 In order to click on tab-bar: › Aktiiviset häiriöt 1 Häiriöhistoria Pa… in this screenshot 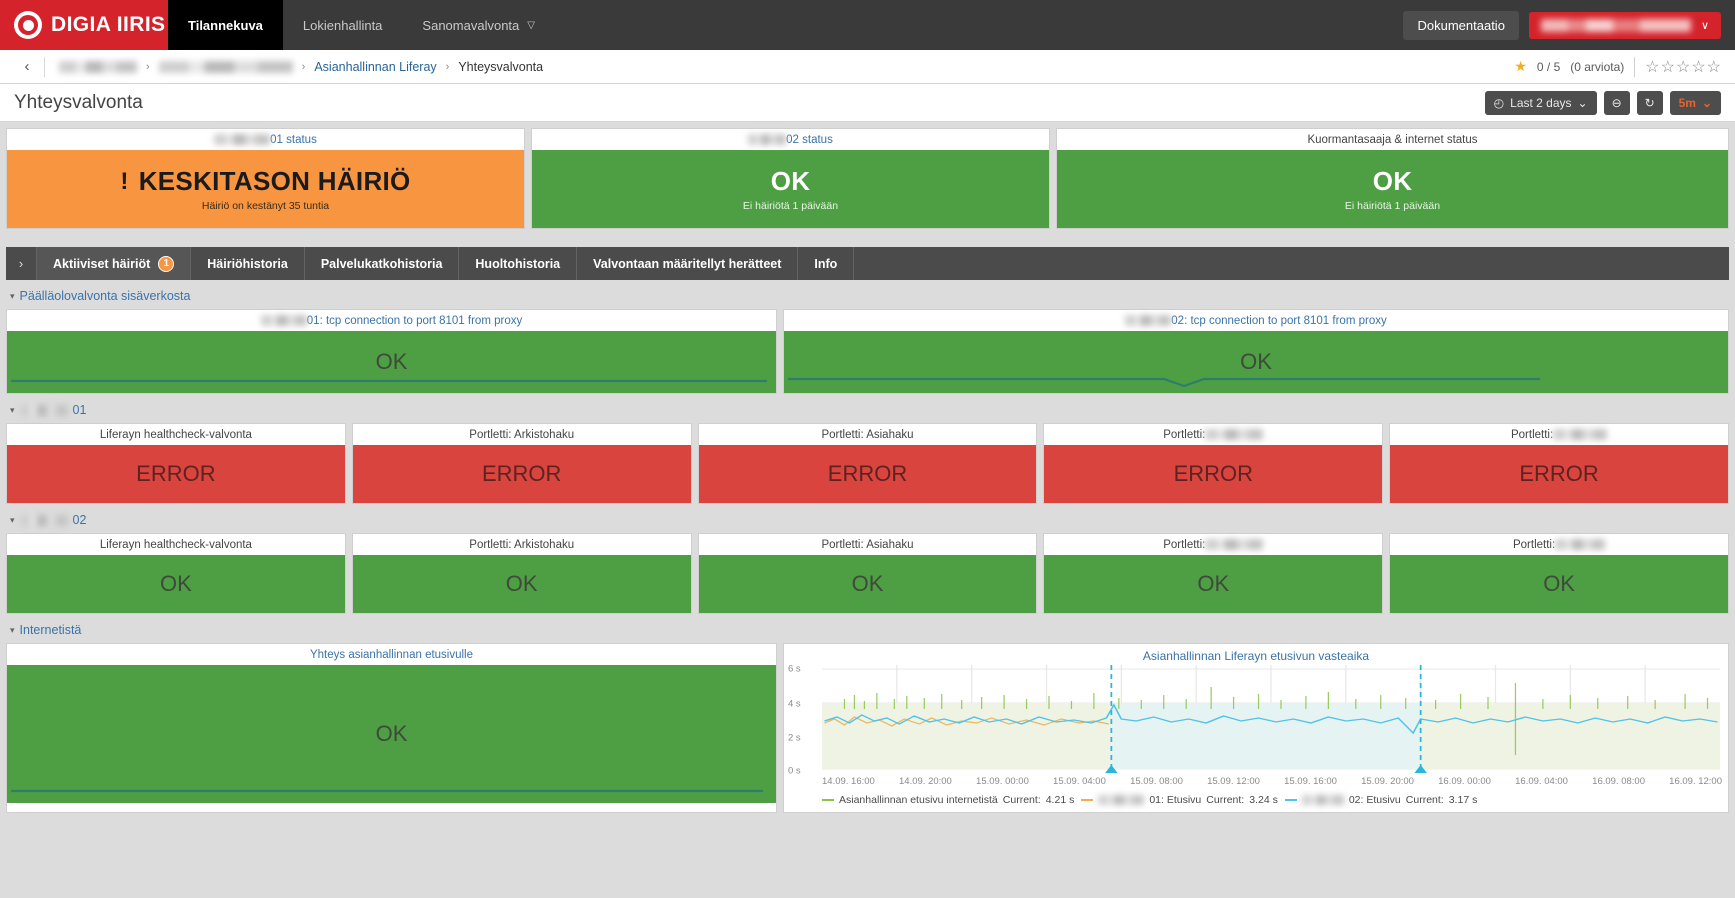, I will do `click(867, 263)`.